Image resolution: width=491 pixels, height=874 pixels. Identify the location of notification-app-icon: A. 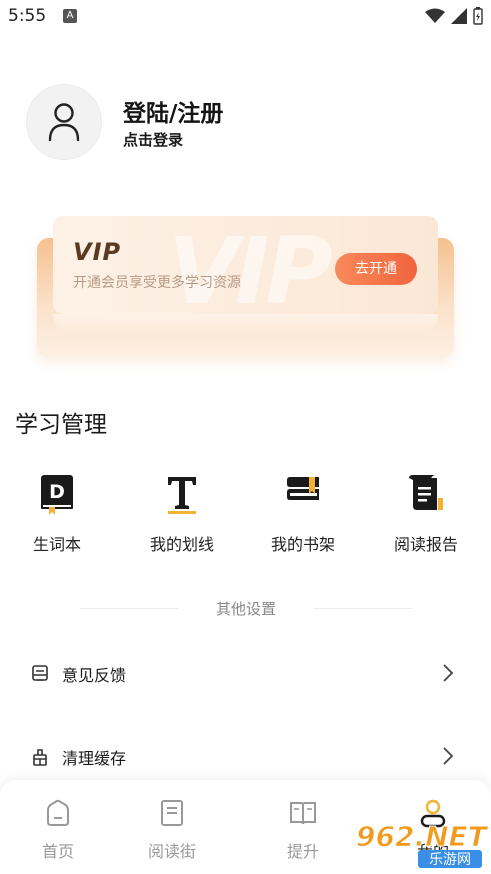
(70, 16).